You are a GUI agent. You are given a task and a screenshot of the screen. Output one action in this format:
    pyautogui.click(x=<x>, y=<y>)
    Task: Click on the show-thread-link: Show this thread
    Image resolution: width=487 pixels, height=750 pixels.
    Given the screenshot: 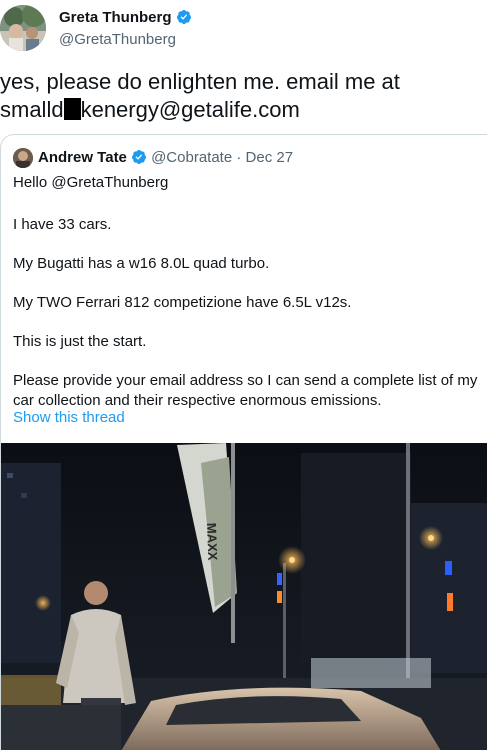 What is the action you would take?
    pyautogui.click(x=69, y=417)
    